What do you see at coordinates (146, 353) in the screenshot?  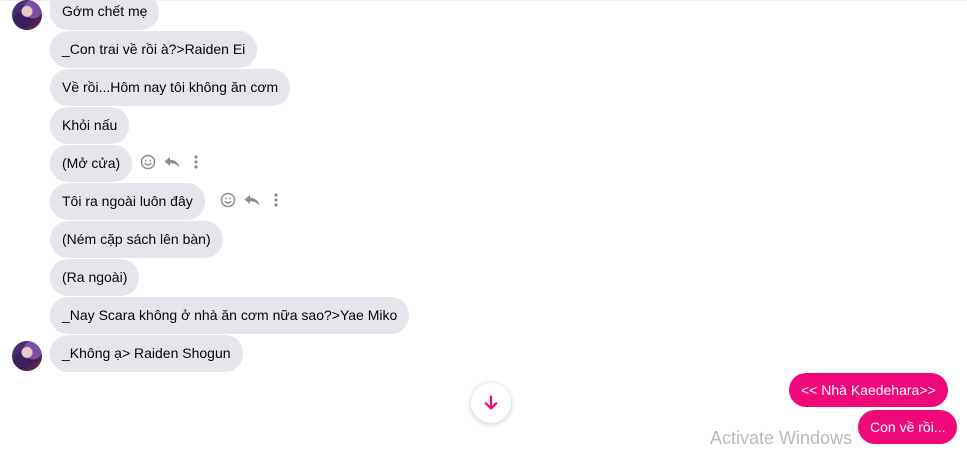 I see `message-bubble: _Không ạ> Raiden Shogun` at bounding box center [146, 353].